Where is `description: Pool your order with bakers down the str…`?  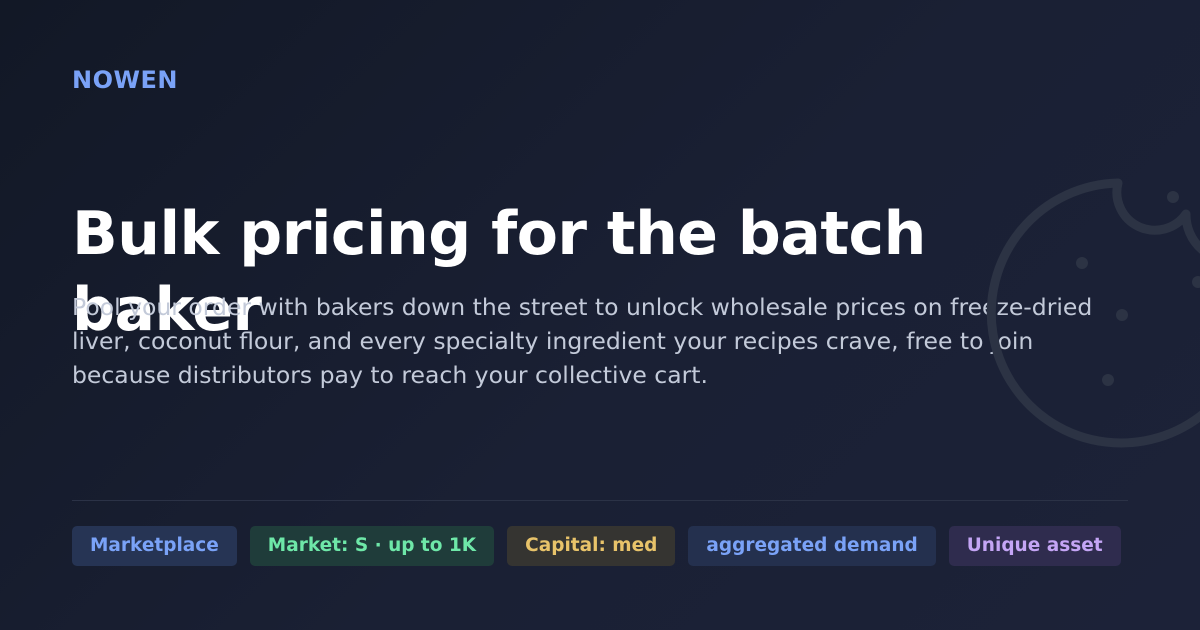 description: Pool your order with bakers down the str… is located at coordinates (582, 341).